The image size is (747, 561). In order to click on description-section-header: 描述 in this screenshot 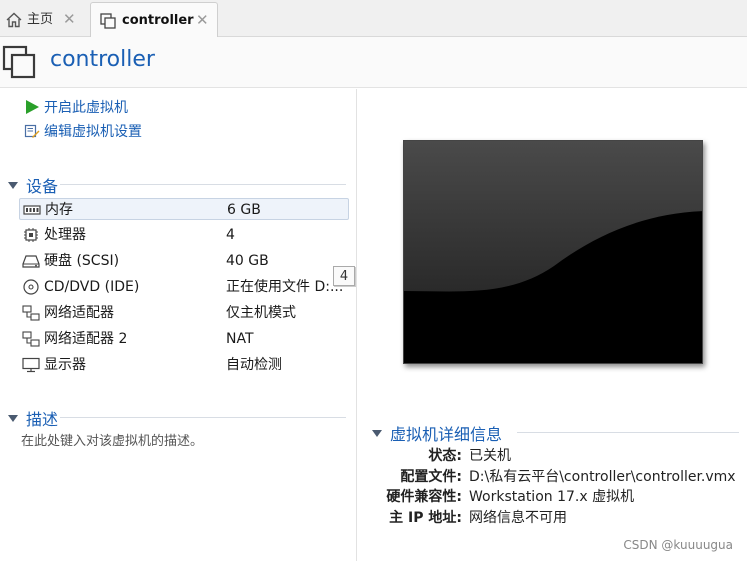, I will do `click(33, 418)`.